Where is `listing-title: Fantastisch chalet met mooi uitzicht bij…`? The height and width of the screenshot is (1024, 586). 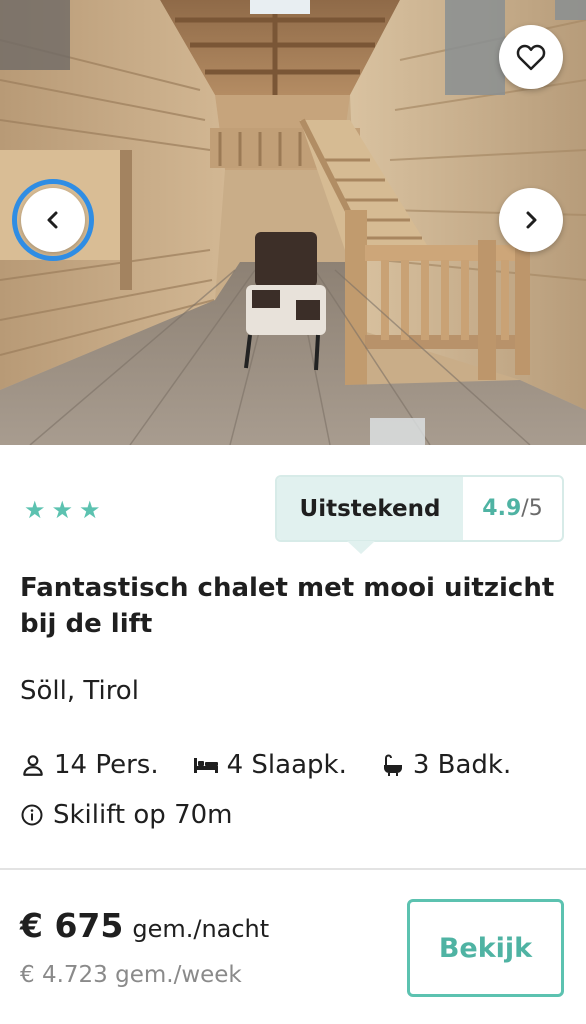
listing-title: Fantastisch chalet met mooi uitzicht bij… is located at coordinates (292, 606).